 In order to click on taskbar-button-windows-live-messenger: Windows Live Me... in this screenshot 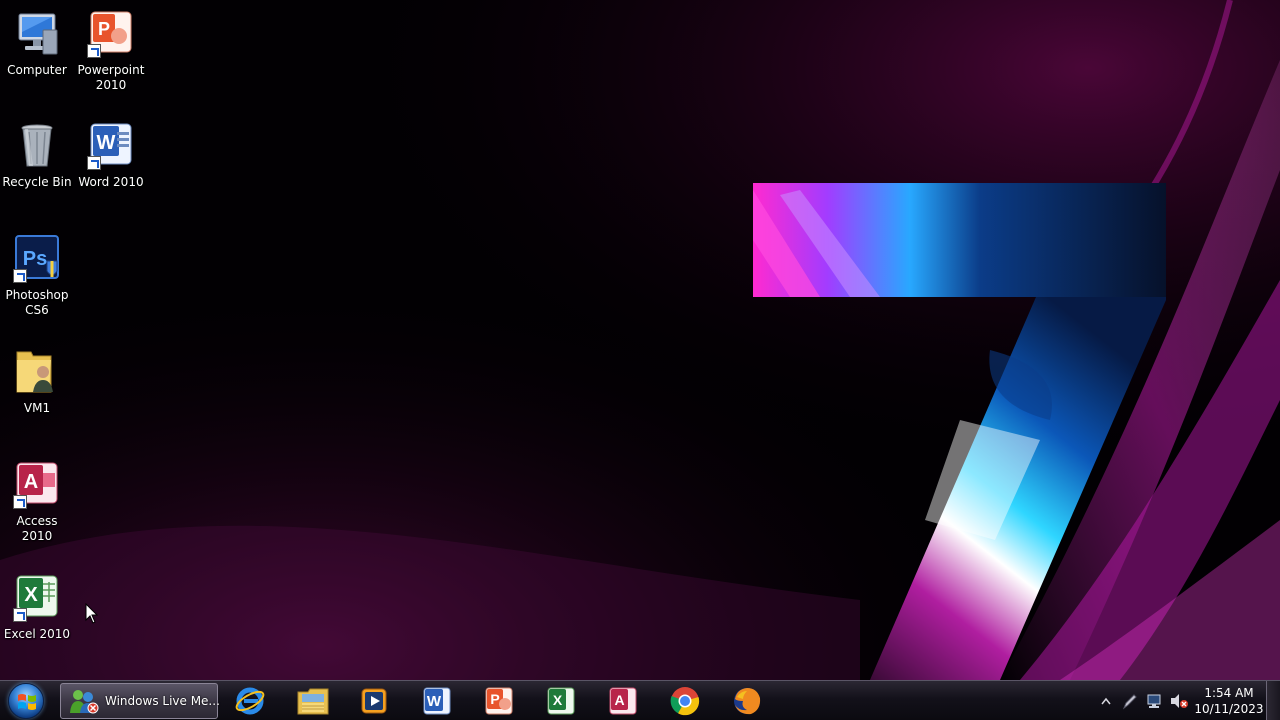, I will do `click(140, 701)`.